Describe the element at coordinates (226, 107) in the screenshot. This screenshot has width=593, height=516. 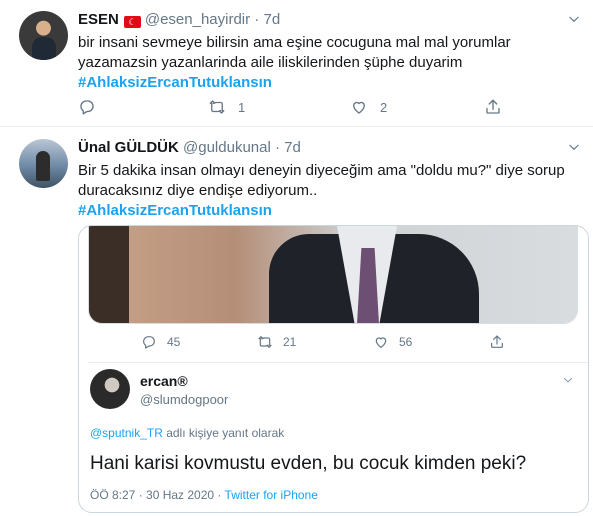
I see `retweet-button: 1` at that location.